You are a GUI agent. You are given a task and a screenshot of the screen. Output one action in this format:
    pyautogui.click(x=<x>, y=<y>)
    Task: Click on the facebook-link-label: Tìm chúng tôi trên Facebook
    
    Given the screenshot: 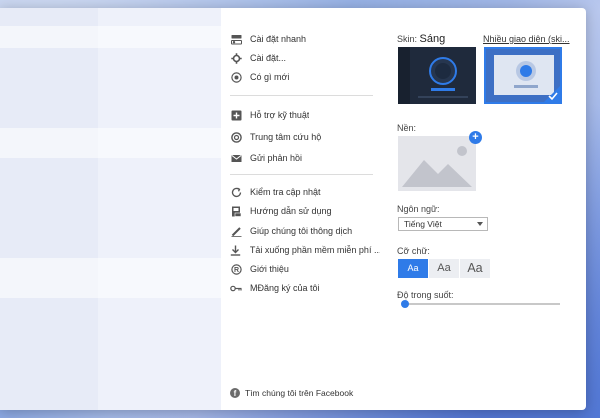 What is the action you would take?
    pyautogui.click(x=299, y=393)
    